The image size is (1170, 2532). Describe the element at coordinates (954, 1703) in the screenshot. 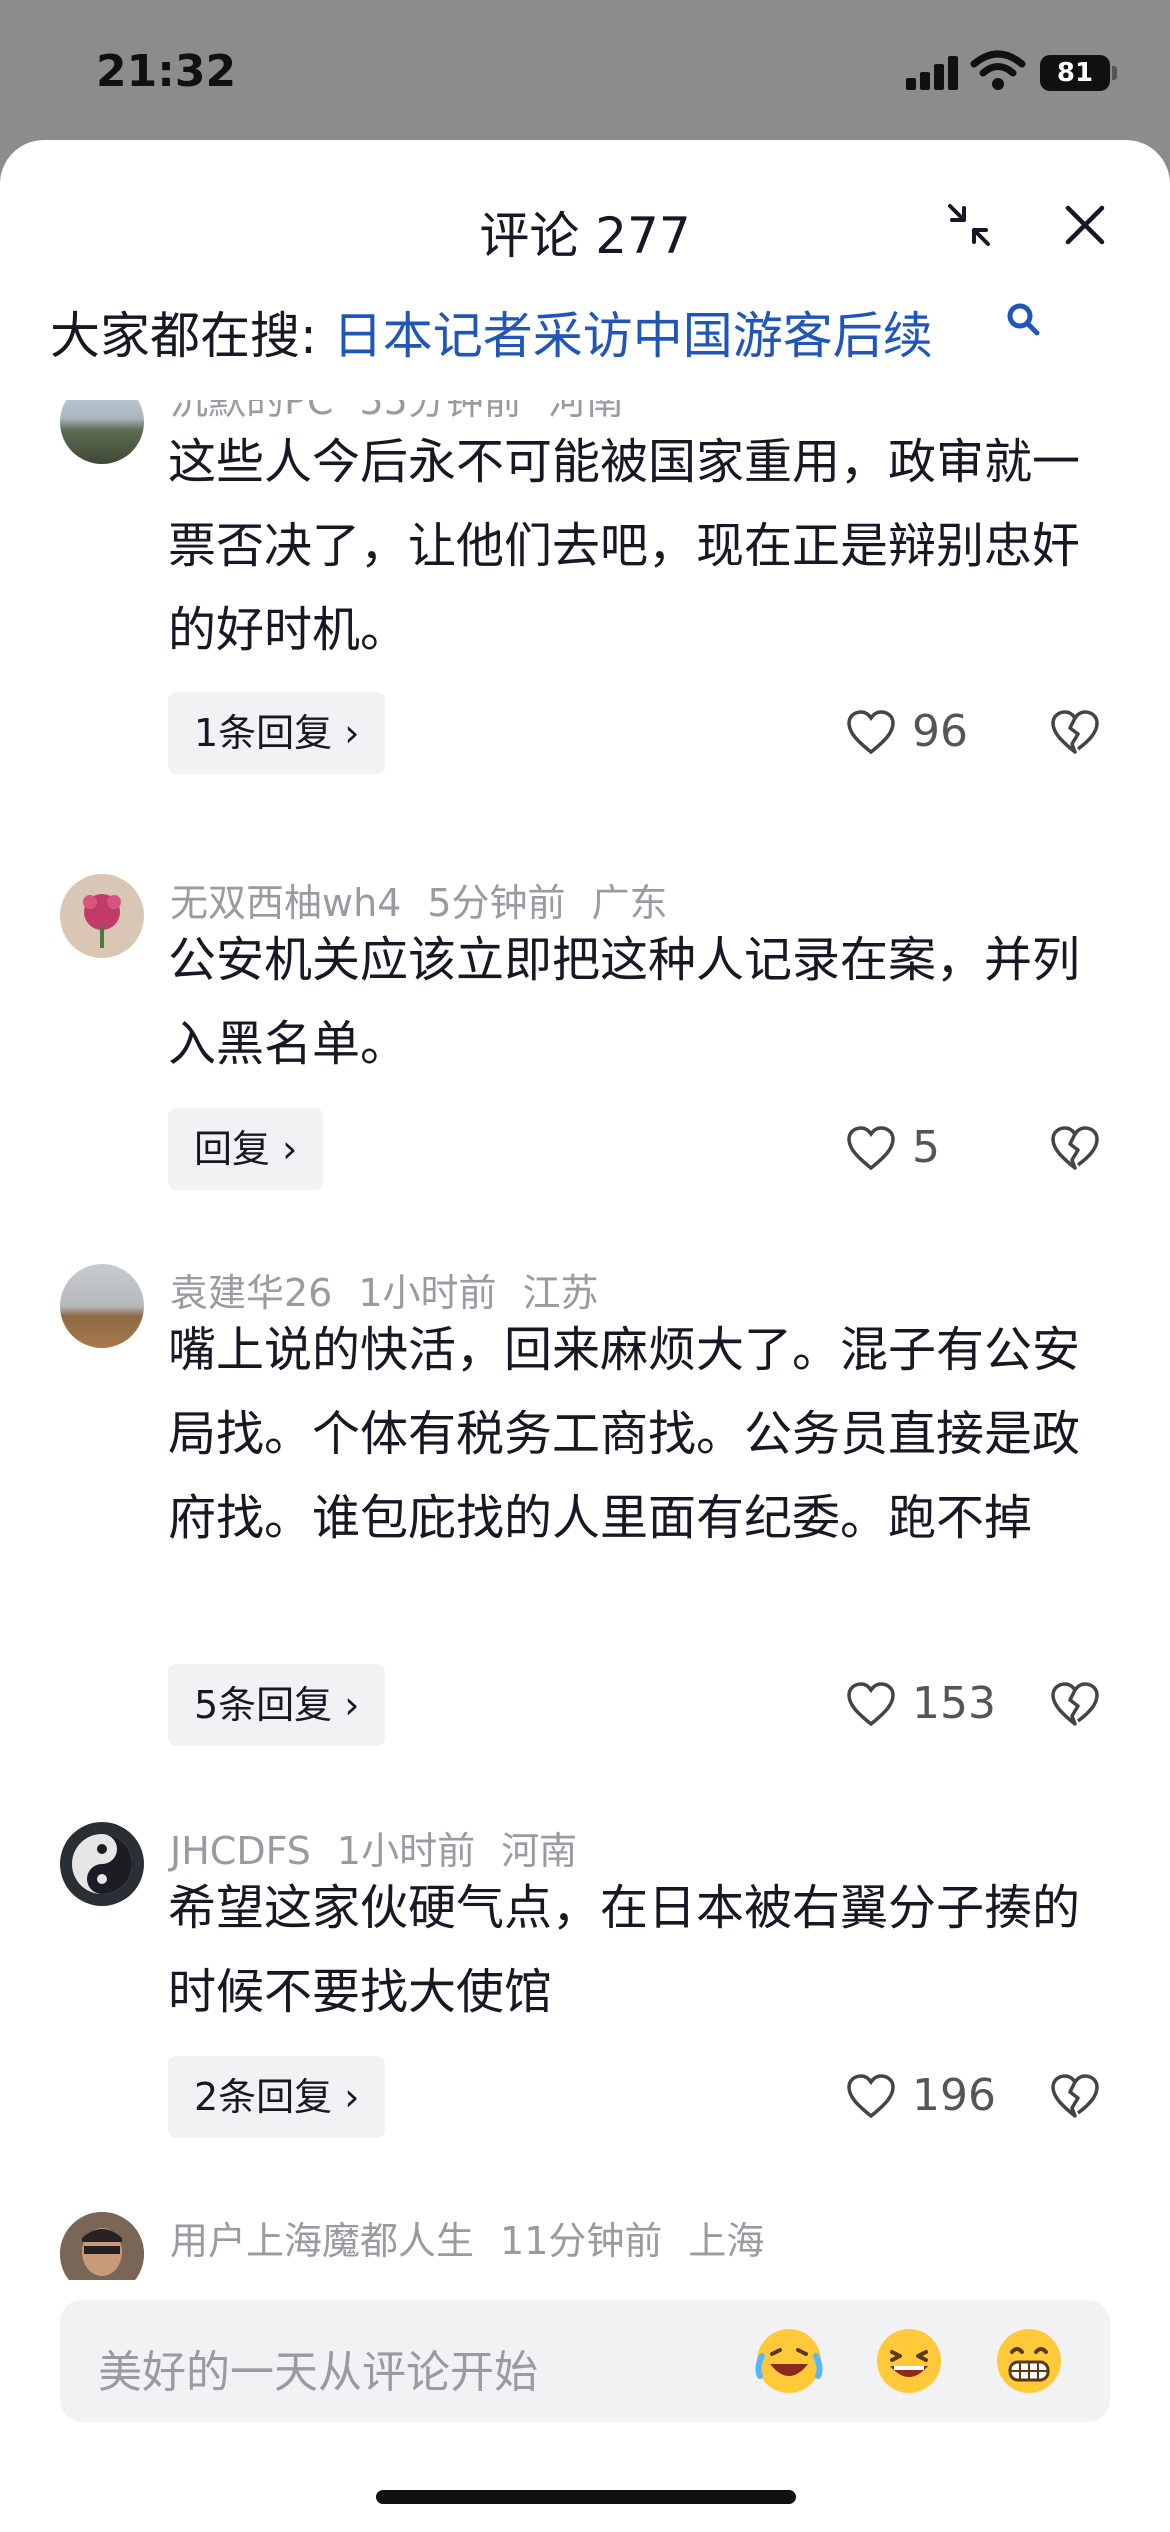

I see `like-count: 153` at that location.